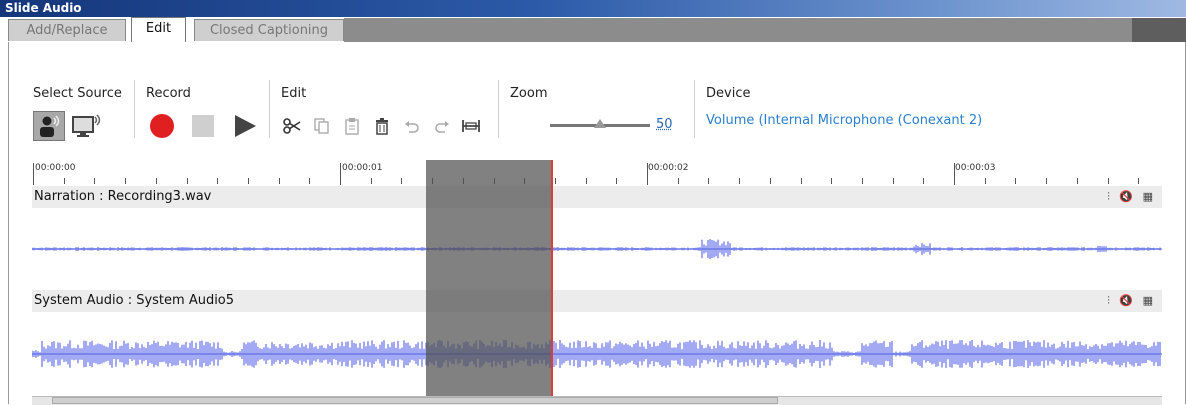 The image size is (1186, 405). I want to click on system-audio-source-icon, so click(87, 126).